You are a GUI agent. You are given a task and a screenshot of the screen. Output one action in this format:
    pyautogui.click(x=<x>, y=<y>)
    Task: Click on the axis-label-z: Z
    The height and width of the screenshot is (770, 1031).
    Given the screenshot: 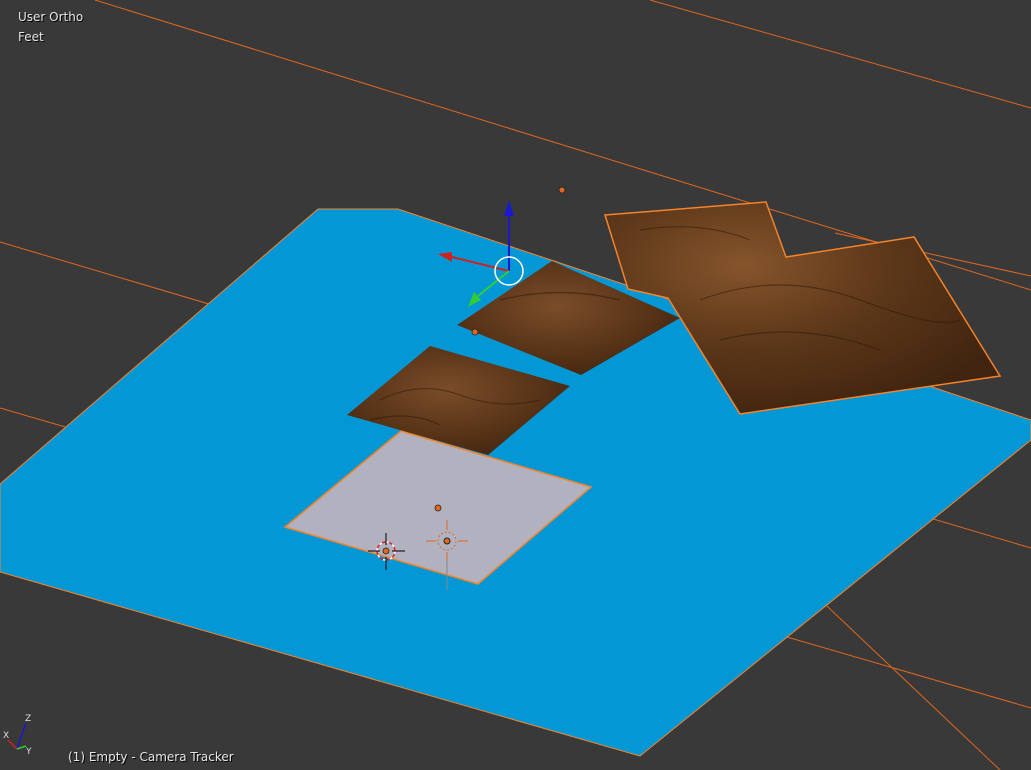 What is the action you would take?
    pyautogui.click(x=28, y=719)
    